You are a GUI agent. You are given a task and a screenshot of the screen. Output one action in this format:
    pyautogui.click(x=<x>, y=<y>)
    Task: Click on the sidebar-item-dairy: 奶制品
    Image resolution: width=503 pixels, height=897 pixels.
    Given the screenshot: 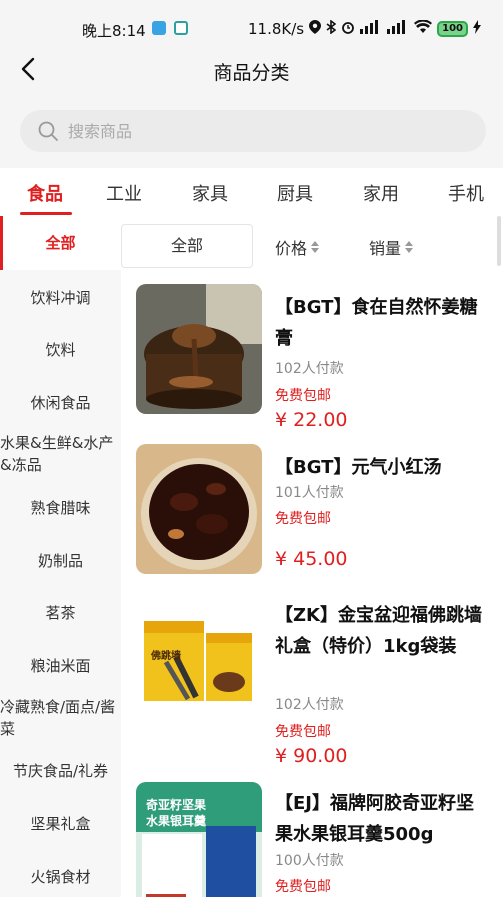 What is the action you would take?
    pyautogui.click(x=60, y=561)
    